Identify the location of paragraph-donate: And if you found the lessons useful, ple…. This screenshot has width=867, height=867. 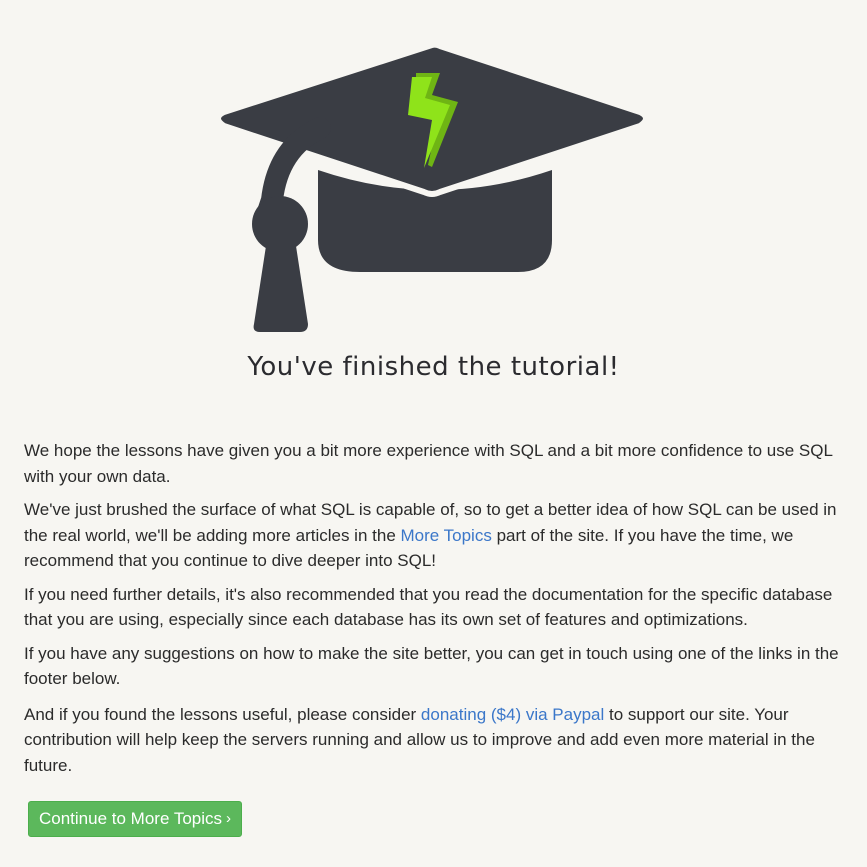
(434, 740).